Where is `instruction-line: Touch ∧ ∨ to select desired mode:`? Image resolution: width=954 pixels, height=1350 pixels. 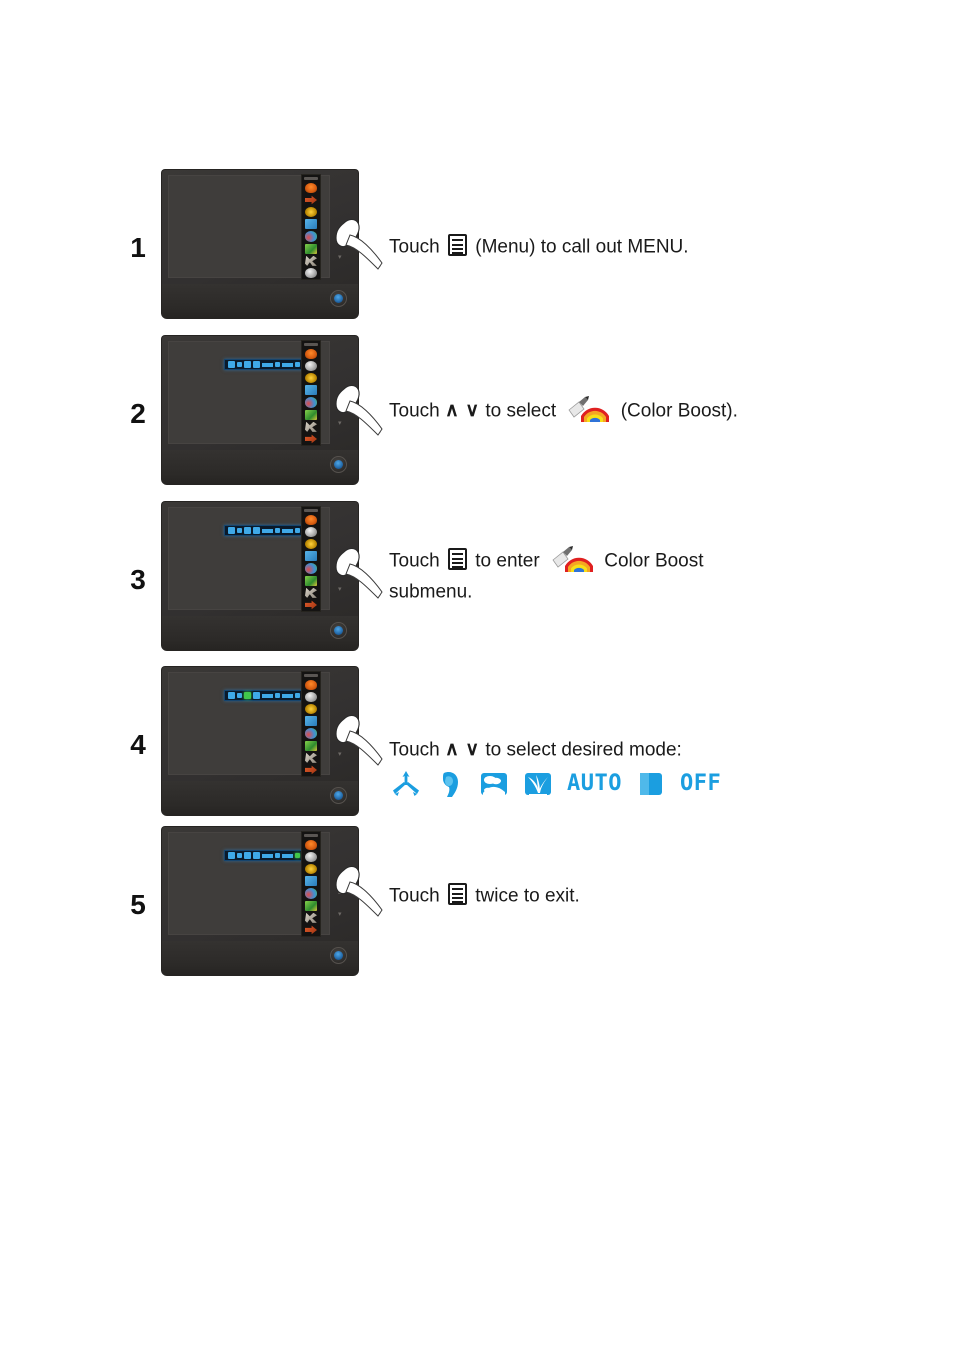
instruction-line: Touch ∧ ∨ to select desired mode: is located at coordinates (535, 749).